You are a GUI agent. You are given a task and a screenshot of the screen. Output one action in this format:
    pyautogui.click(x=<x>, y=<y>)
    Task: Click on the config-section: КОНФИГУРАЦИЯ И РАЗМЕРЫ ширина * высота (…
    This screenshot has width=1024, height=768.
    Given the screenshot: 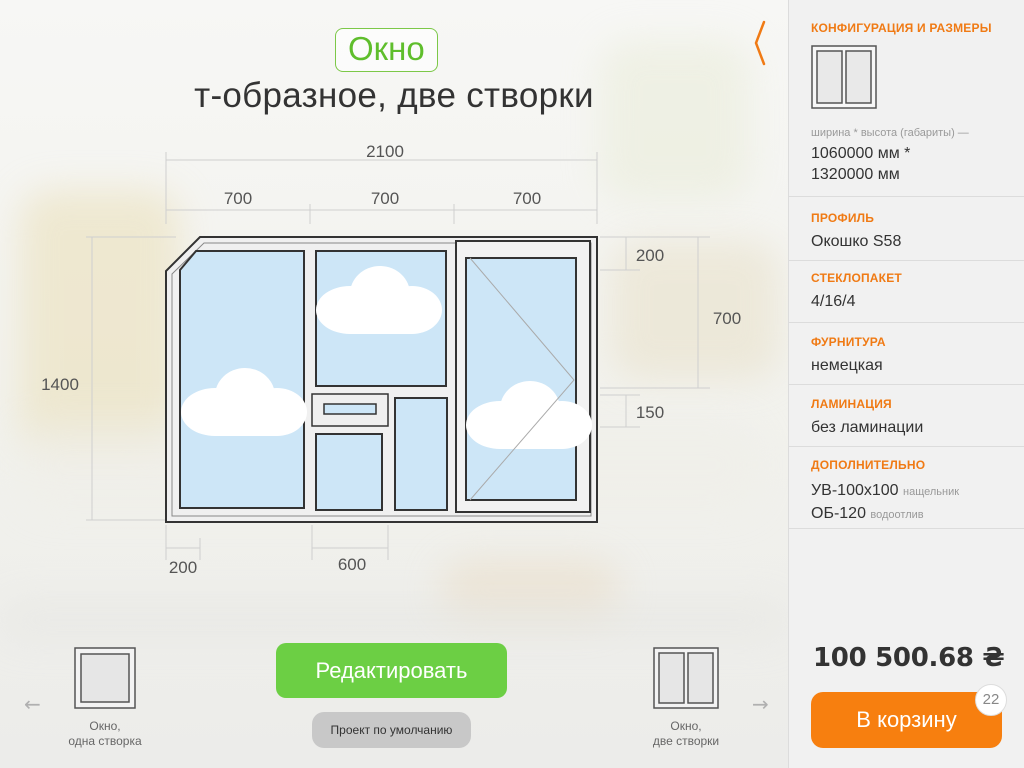 What is the action you would take?
    pyautogui.click(x=910, y=103)
    